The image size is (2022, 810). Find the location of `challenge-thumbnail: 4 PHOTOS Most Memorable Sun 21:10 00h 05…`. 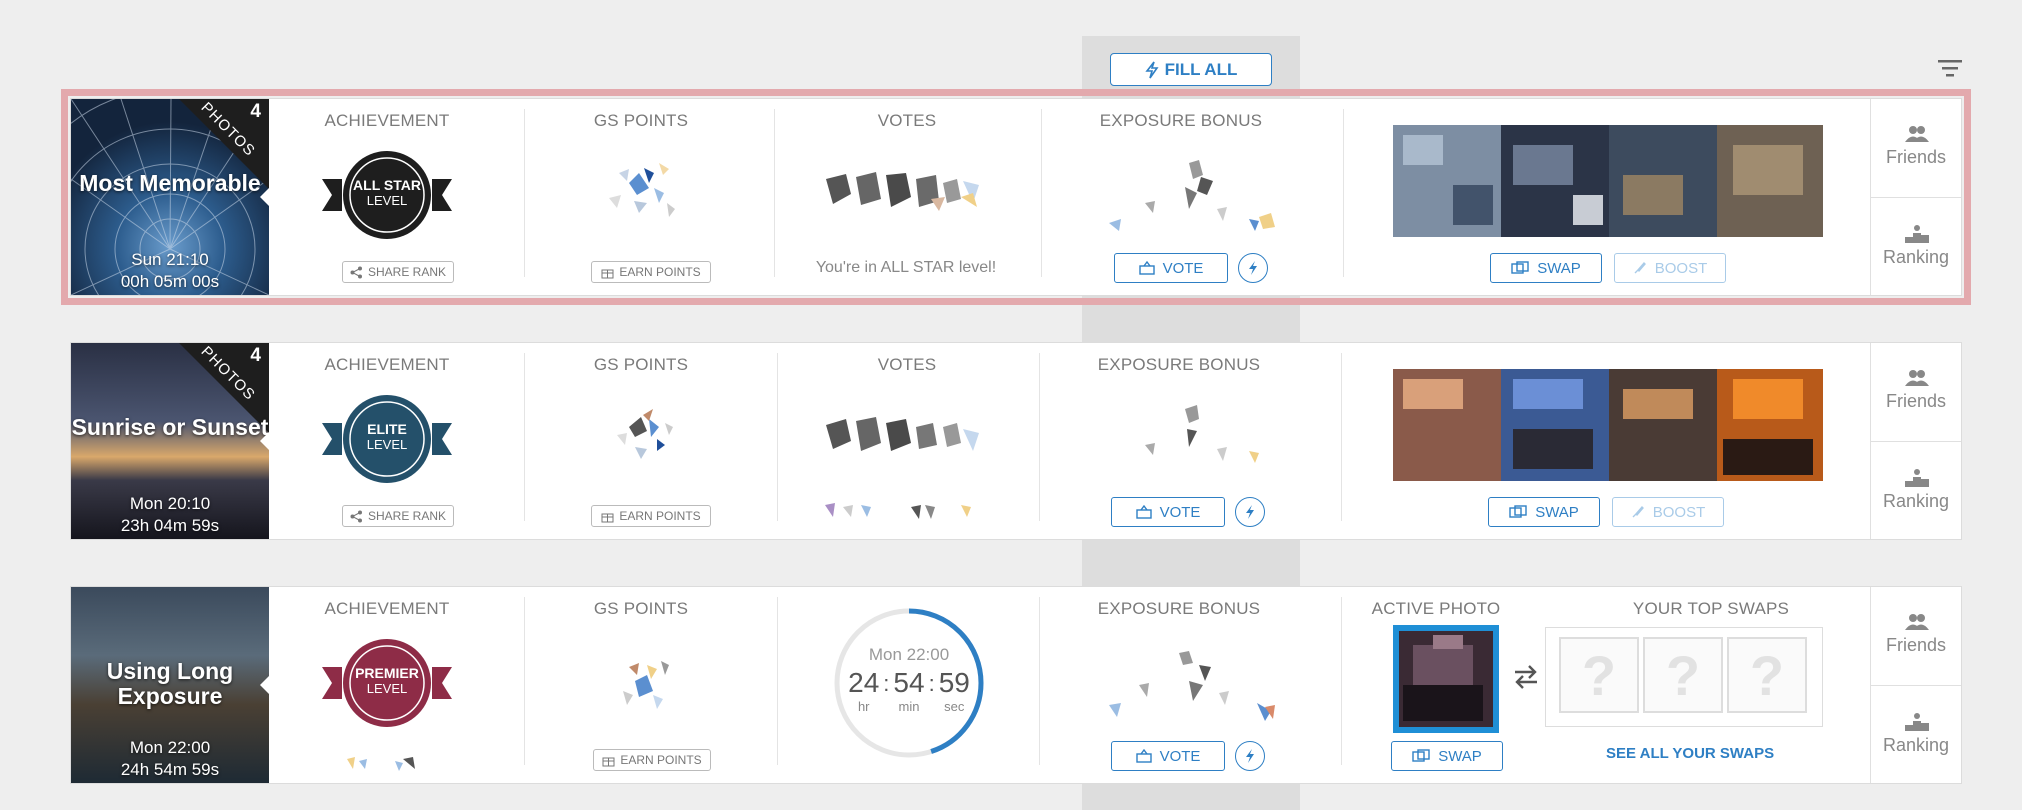

challenge-thumbnail: 4 PHOTOS Most Memorable Sun 21:10 00h 05… is located at coordinates (170, 197).